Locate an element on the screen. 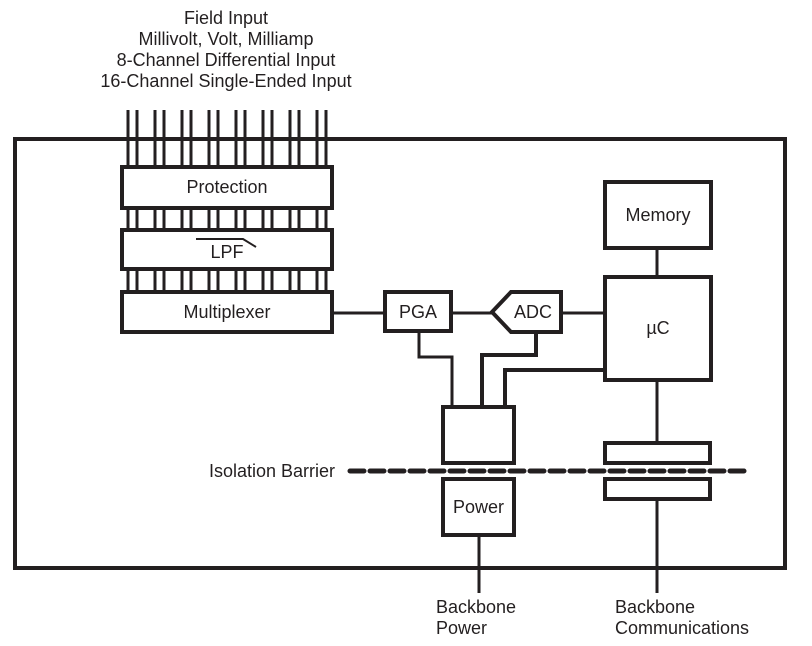  backbone-comm-line-2: Communications is located at coordinates (682, 628).